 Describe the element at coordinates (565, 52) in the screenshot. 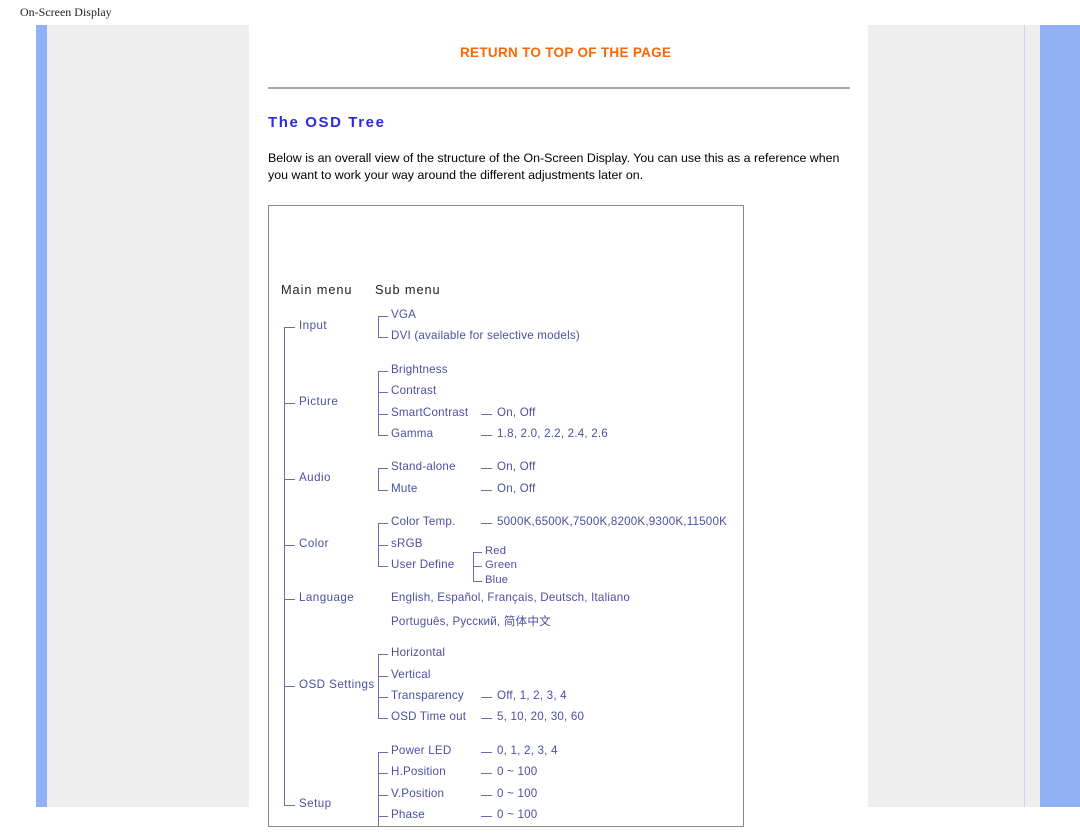

I see `return-to-top-link: RETURN TO TOP OF THE PAGE` at that location.